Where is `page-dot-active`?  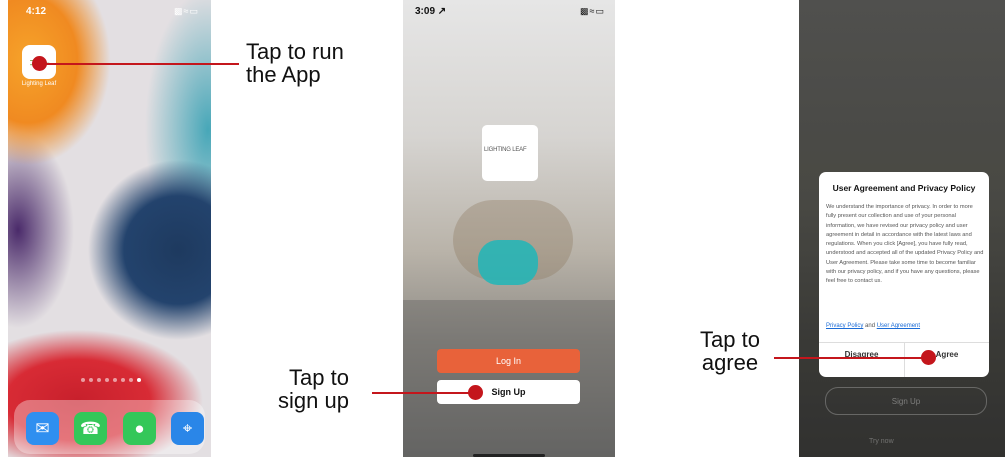 page-dot-active is located at coordinates (139, 380).